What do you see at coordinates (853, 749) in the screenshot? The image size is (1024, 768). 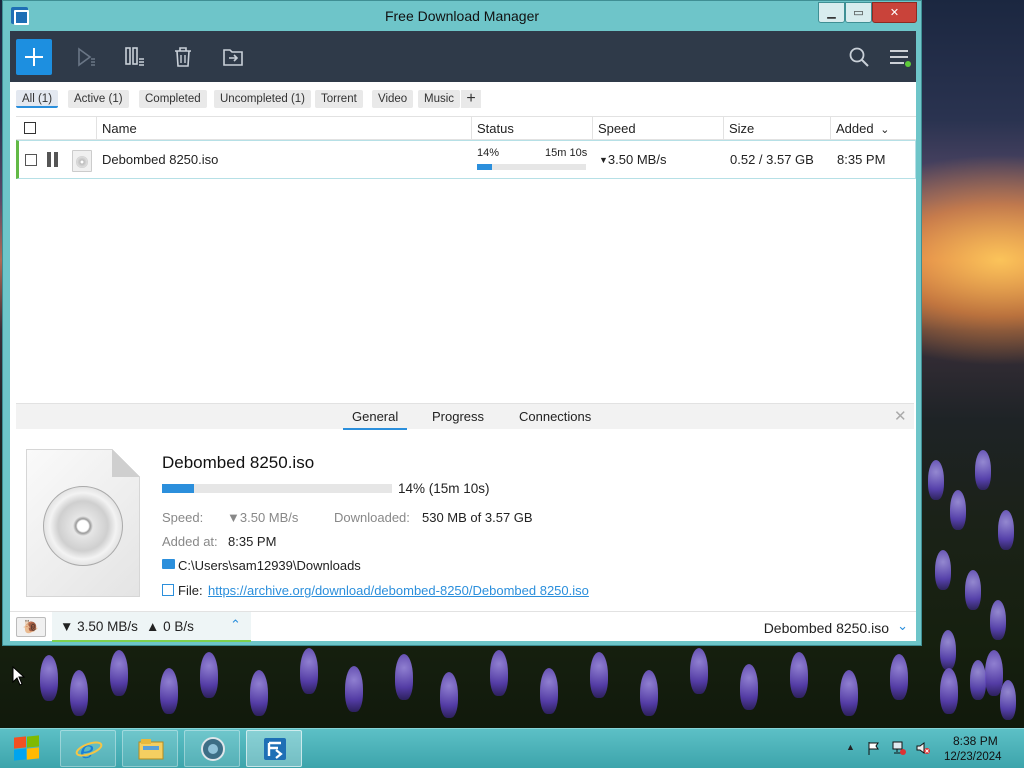 I see `show-hidden-icons-chevron: ▲` at bounding box center [853, 749].